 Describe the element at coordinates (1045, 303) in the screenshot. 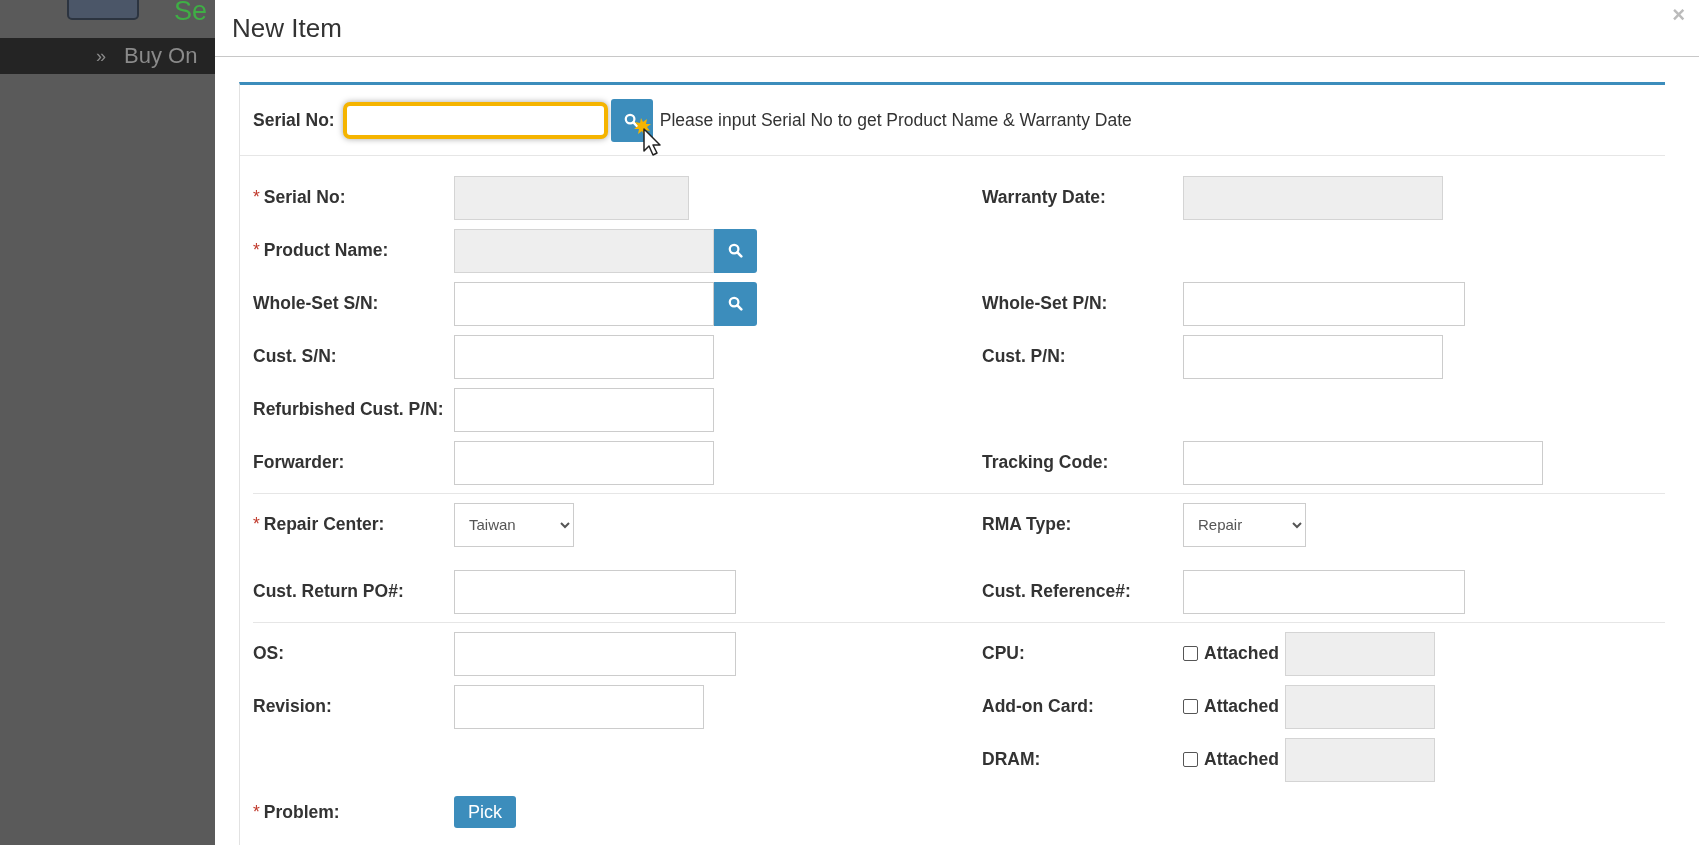

I see `field-label: Whole-Set P/N:` at that location.